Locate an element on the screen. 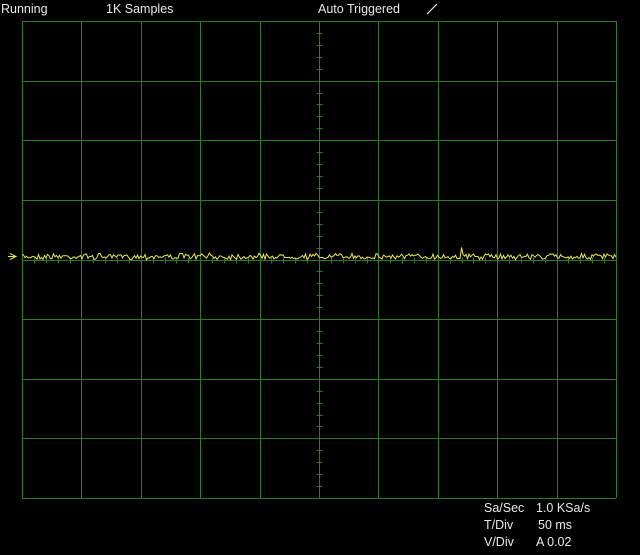  sample-count-label: 1K Samples is located at coordinates (140, 9).